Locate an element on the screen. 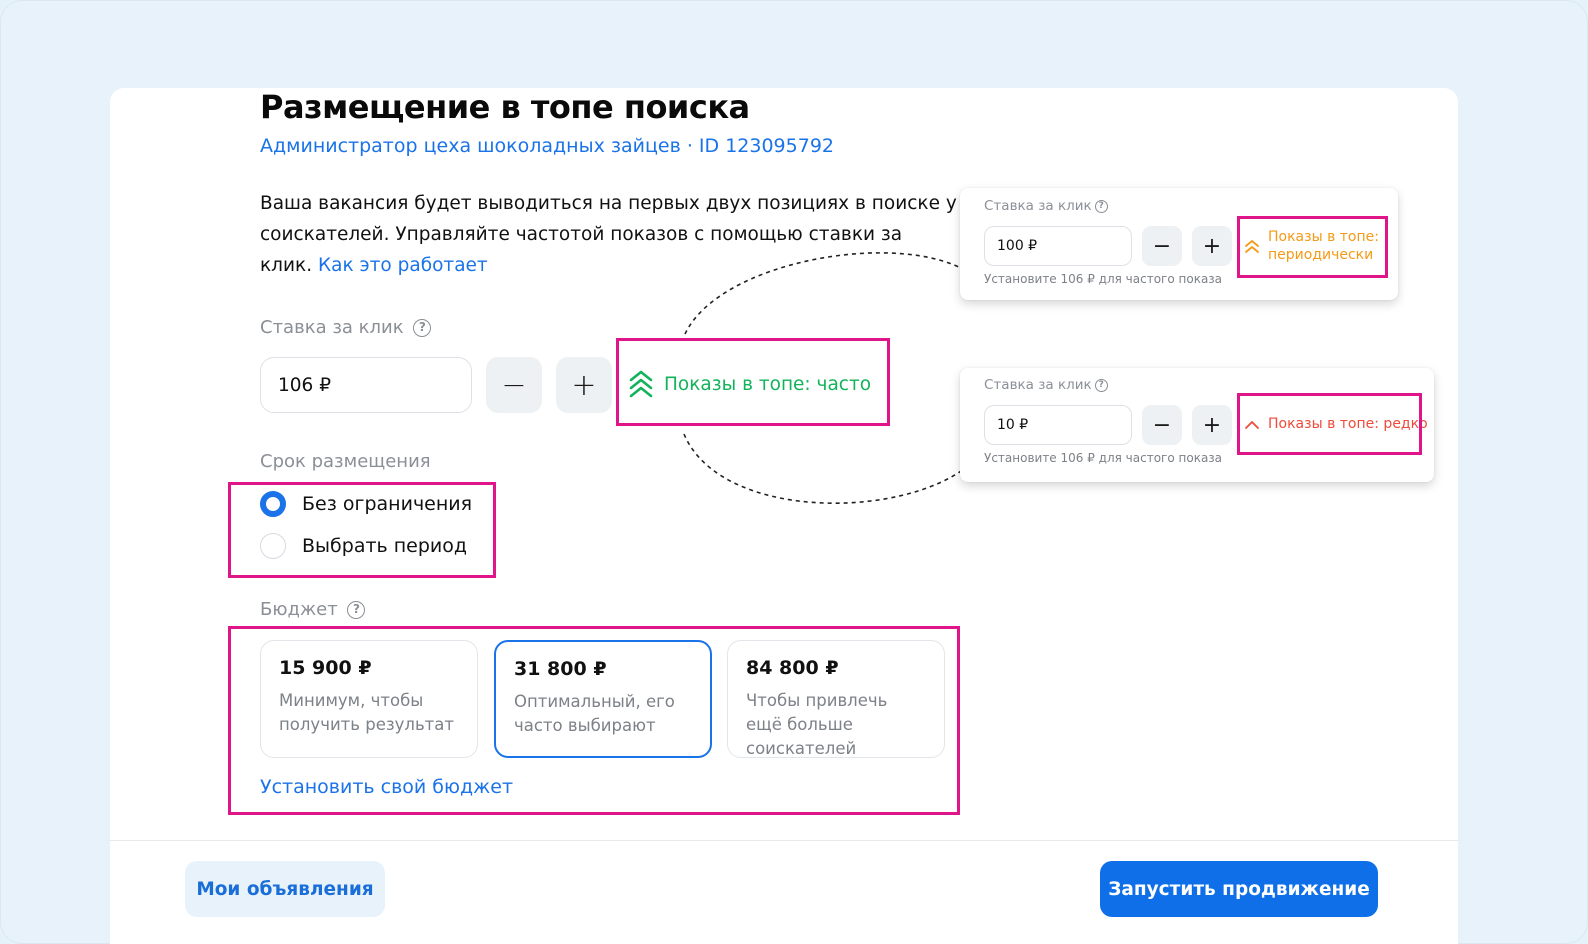 Image resolution: width=1588 pixels, height=944 pixels. example-bid-input: 10 ₽ is located at coordinates (1058, 425).